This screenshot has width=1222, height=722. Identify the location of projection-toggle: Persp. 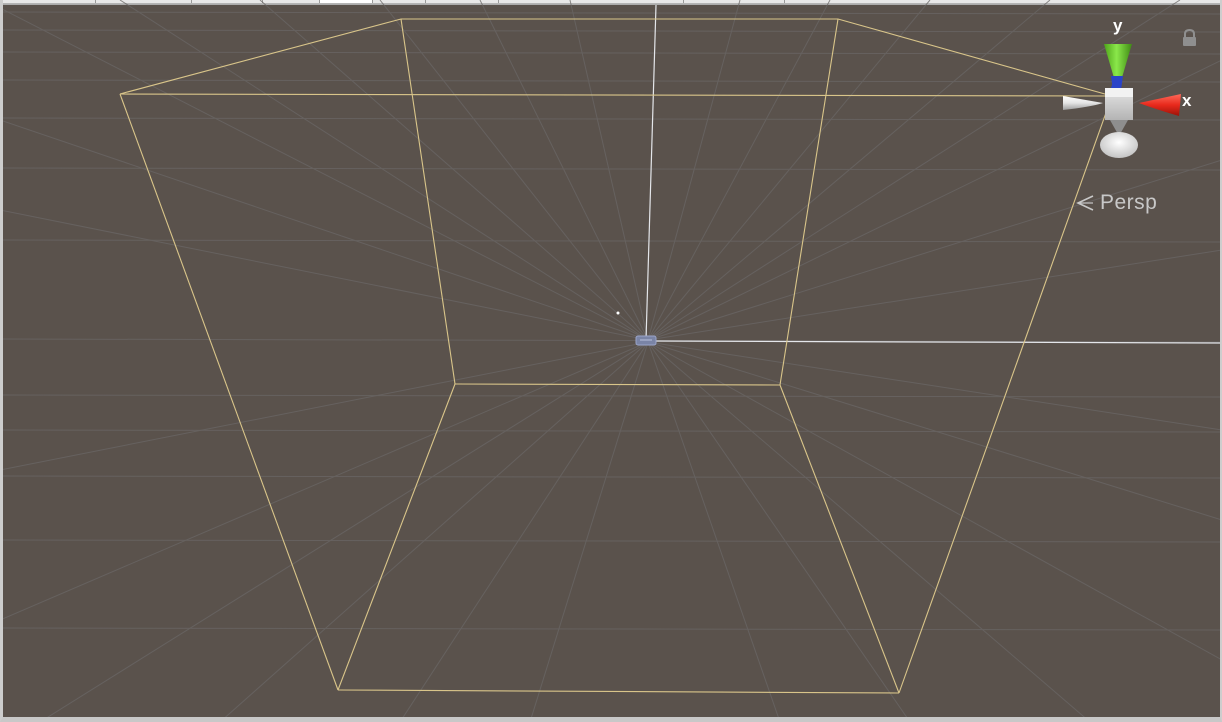
(1115, 203).